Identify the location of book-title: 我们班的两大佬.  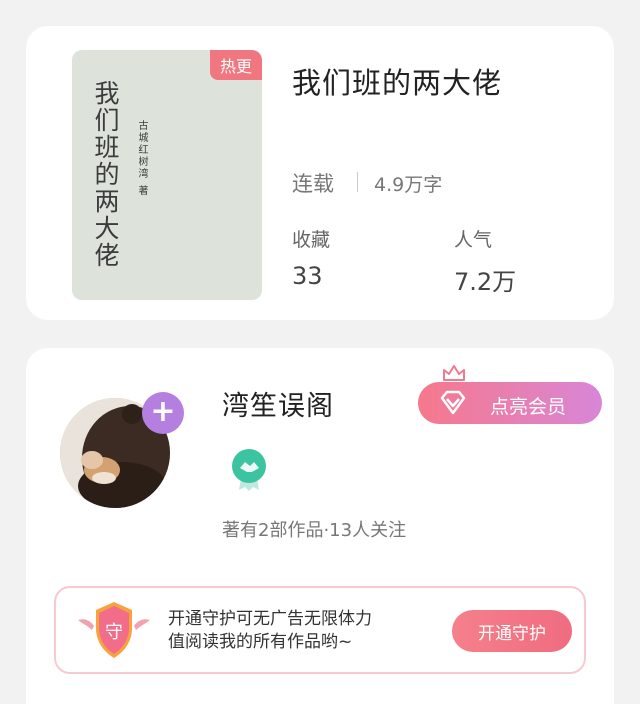
(397, 83).